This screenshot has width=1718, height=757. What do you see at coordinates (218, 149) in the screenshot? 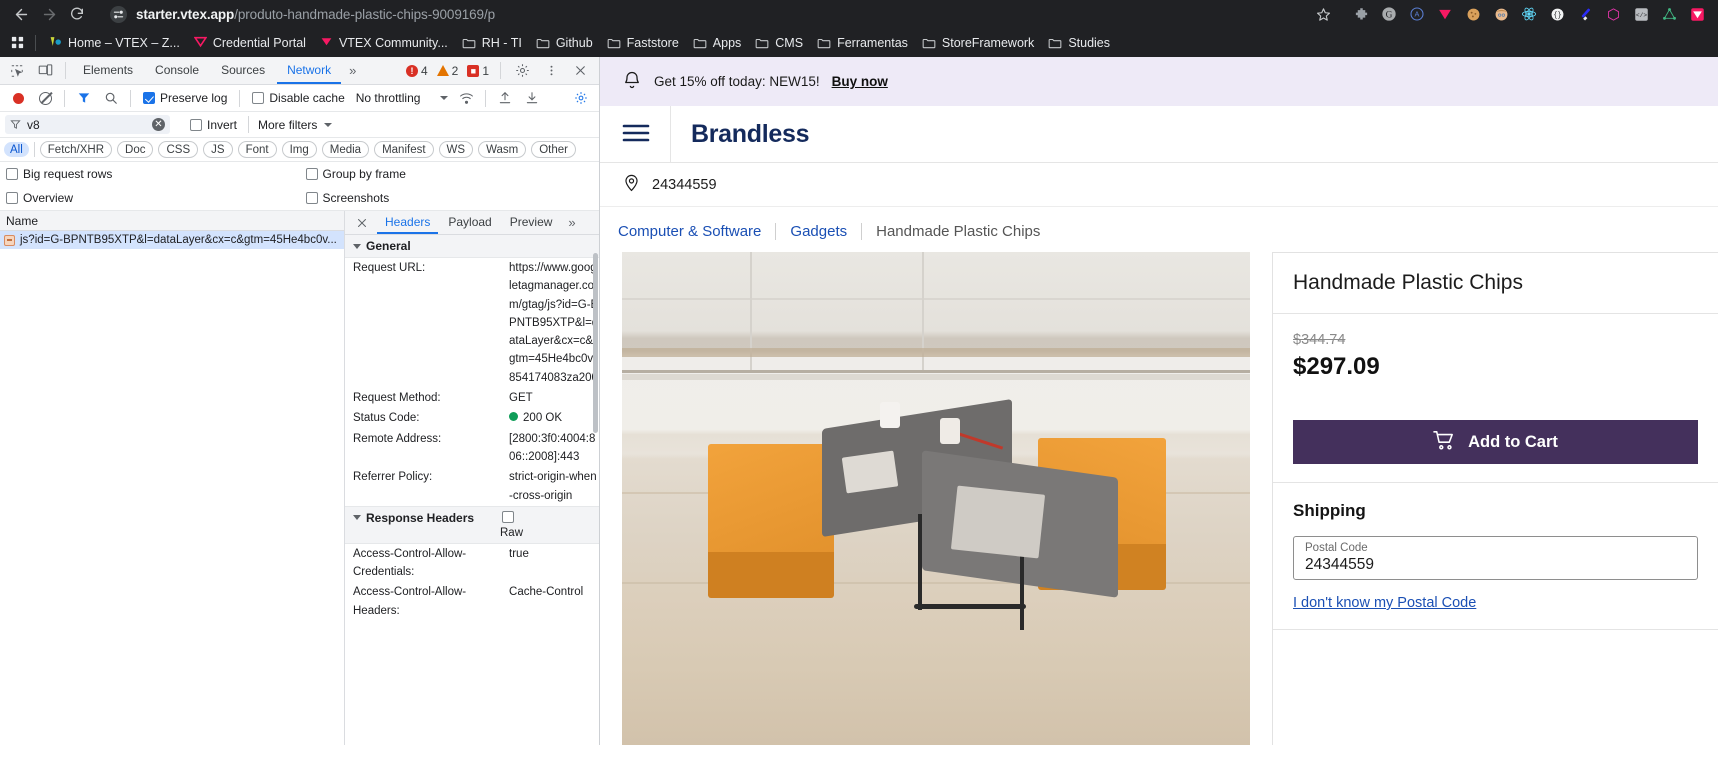
I see `type-chip-js: JS` at bounding box center [218, 149].